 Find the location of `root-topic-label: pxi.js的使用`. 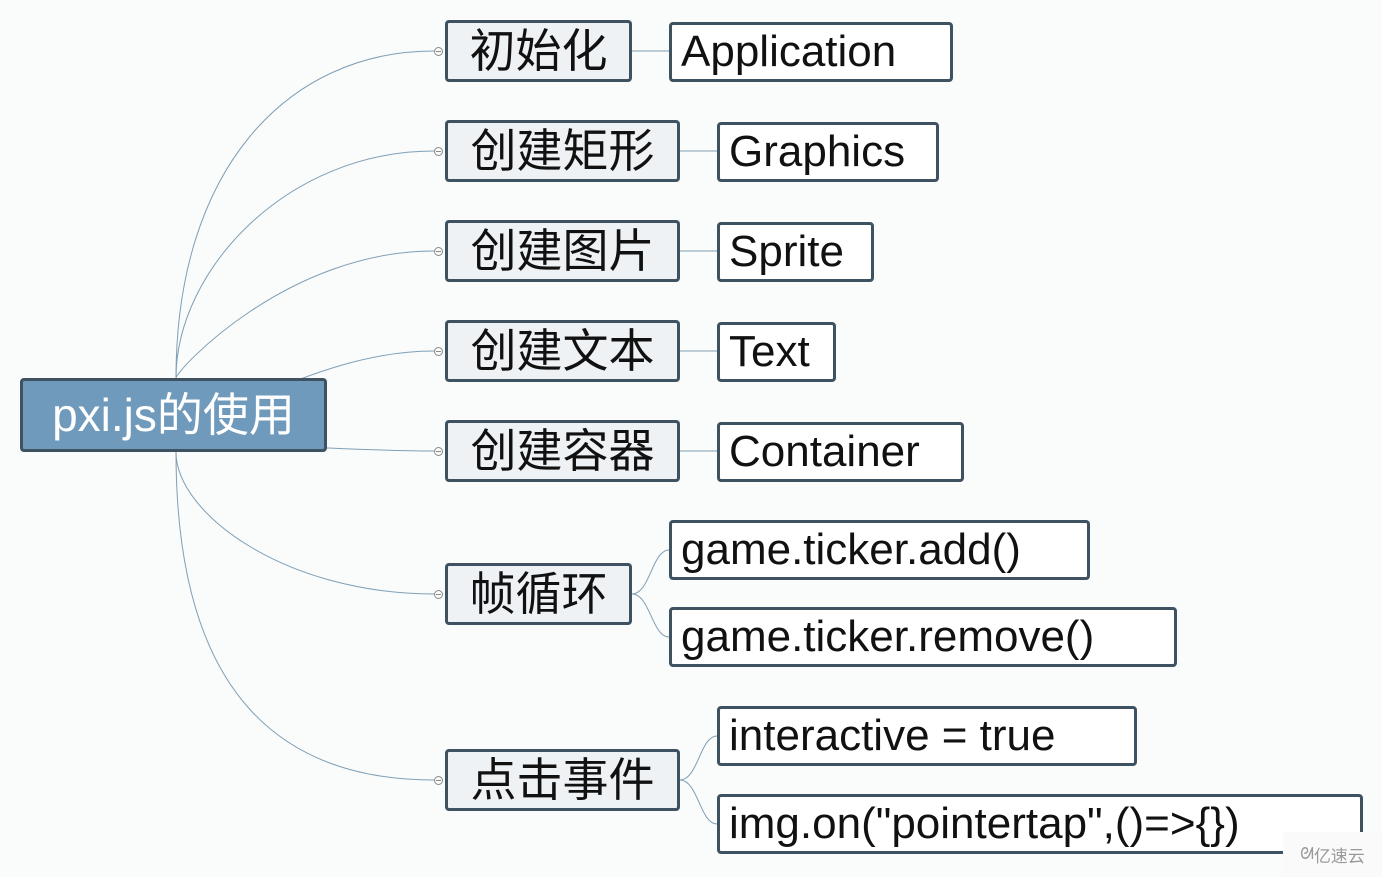

root-topic-label: pxi.js的使用 is located at coordinates (173, 415).